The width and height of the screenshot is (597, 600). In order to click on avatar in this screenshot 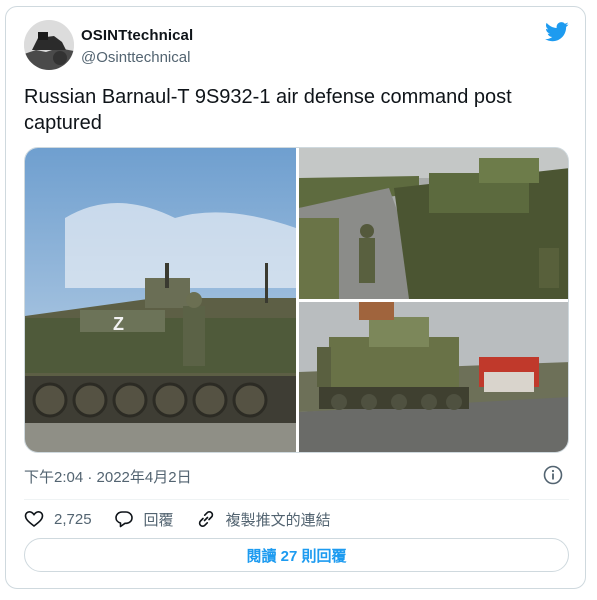, I will do `click(49, 45)`.